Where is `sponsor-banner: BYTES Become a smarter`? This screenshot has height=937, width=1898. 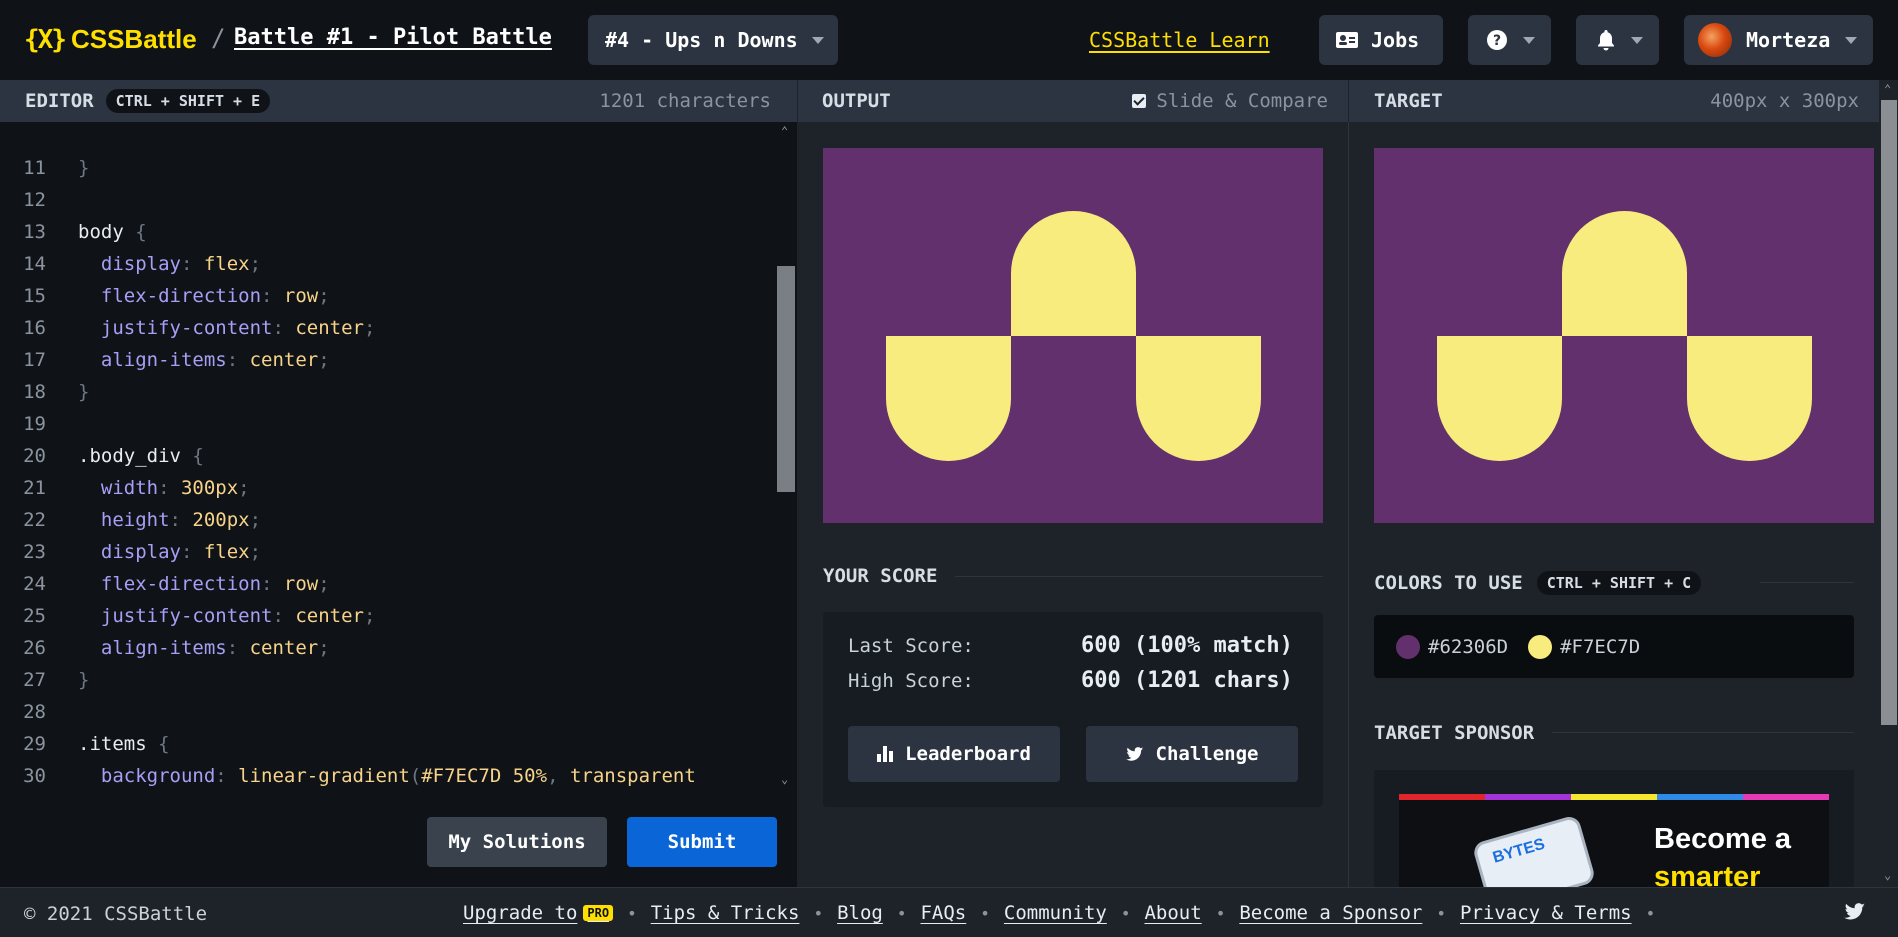
sponsor-banner: BYTES Become a smarter is located at coordinates (1614, 843).